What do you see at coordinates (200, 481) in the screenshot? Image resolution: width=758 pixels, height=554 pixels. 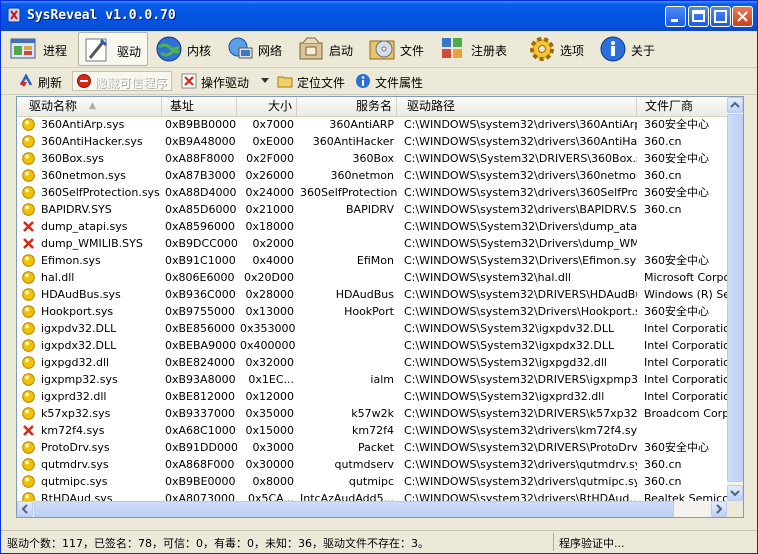 I see `cell-base: 0xB9BE0000` at bounding box center [200, 481].